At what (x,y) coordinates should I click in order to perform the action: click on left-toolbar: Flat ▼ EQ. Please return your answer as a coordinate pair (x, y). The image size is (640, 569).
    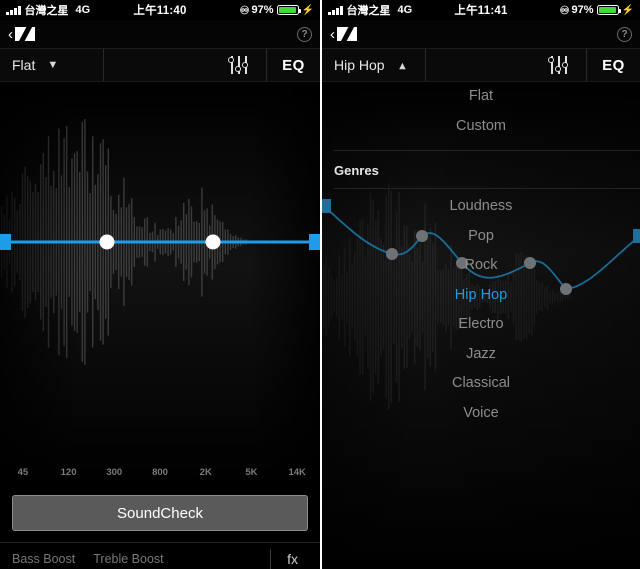
    Looking at the image, I should click on (160, 65).